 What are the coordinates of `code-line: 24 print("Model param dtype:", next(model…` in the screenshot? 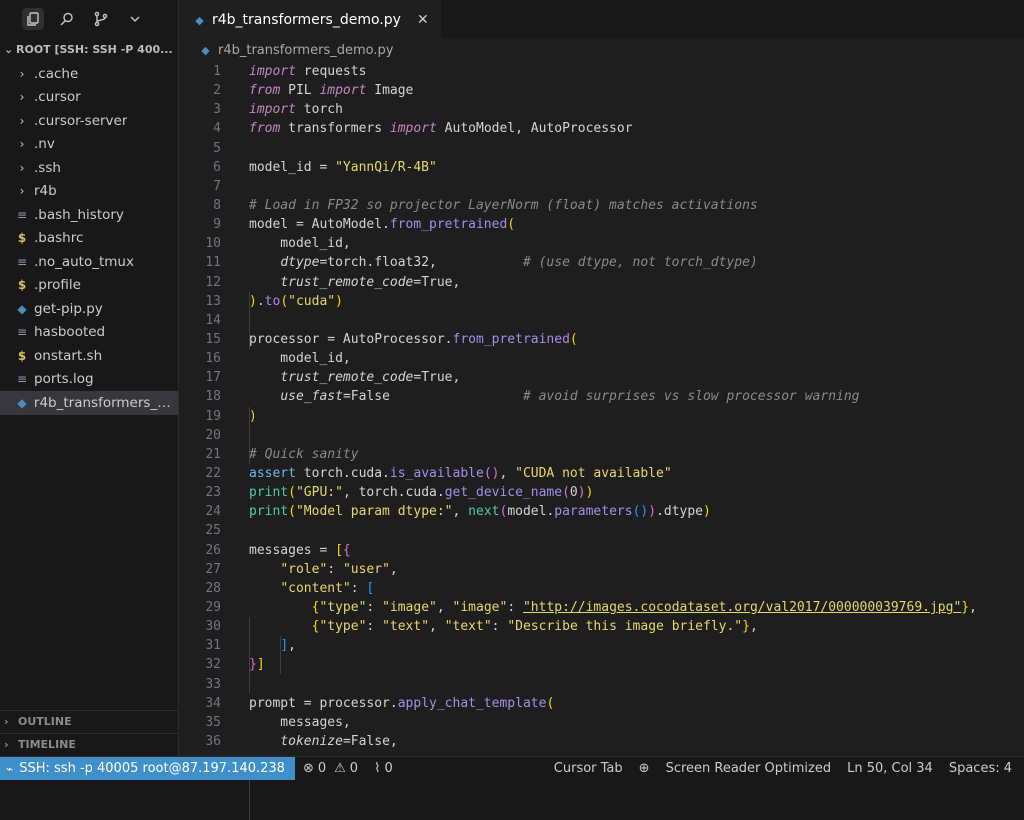 It's located at (601, 511).